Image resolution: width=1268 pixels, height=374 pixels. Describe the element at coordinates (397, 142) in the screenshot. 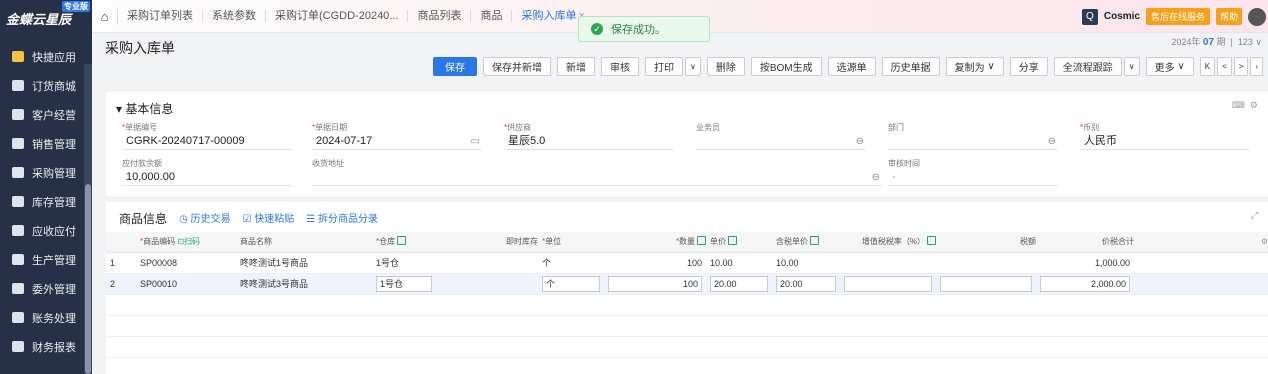

I see `bill-date-input: 2024-07-17 ▭` at that location.